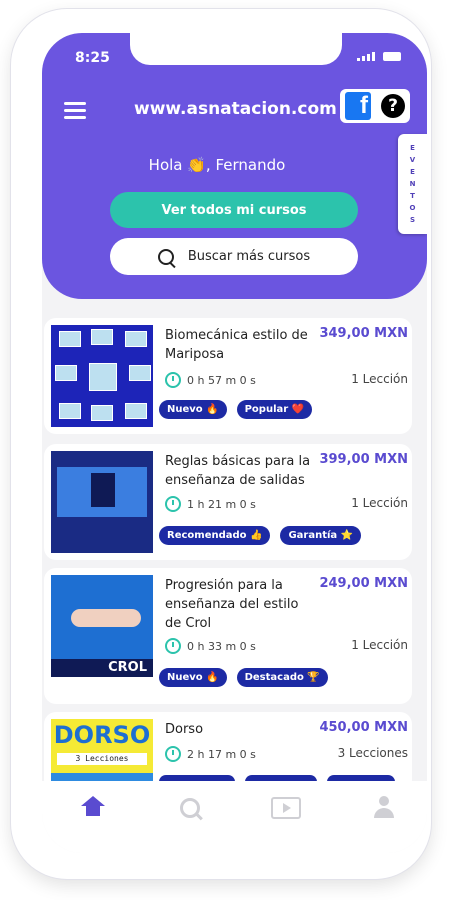  I want to click on duration-text: 0 h 57 m 0 s, so click(221, 380).